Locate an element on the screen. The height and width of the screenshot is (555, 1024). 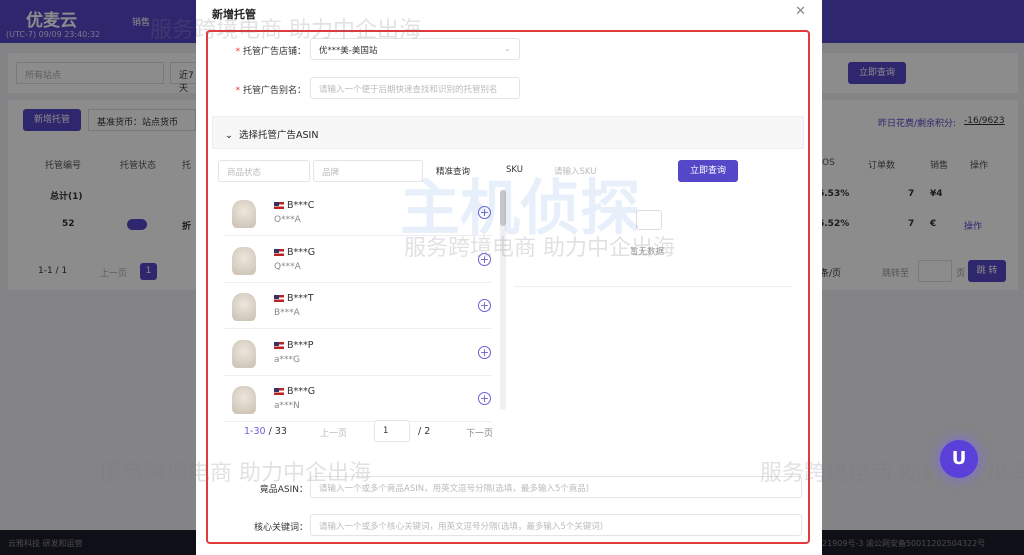
asin-text: B***T is located at coordinates (294, 298).